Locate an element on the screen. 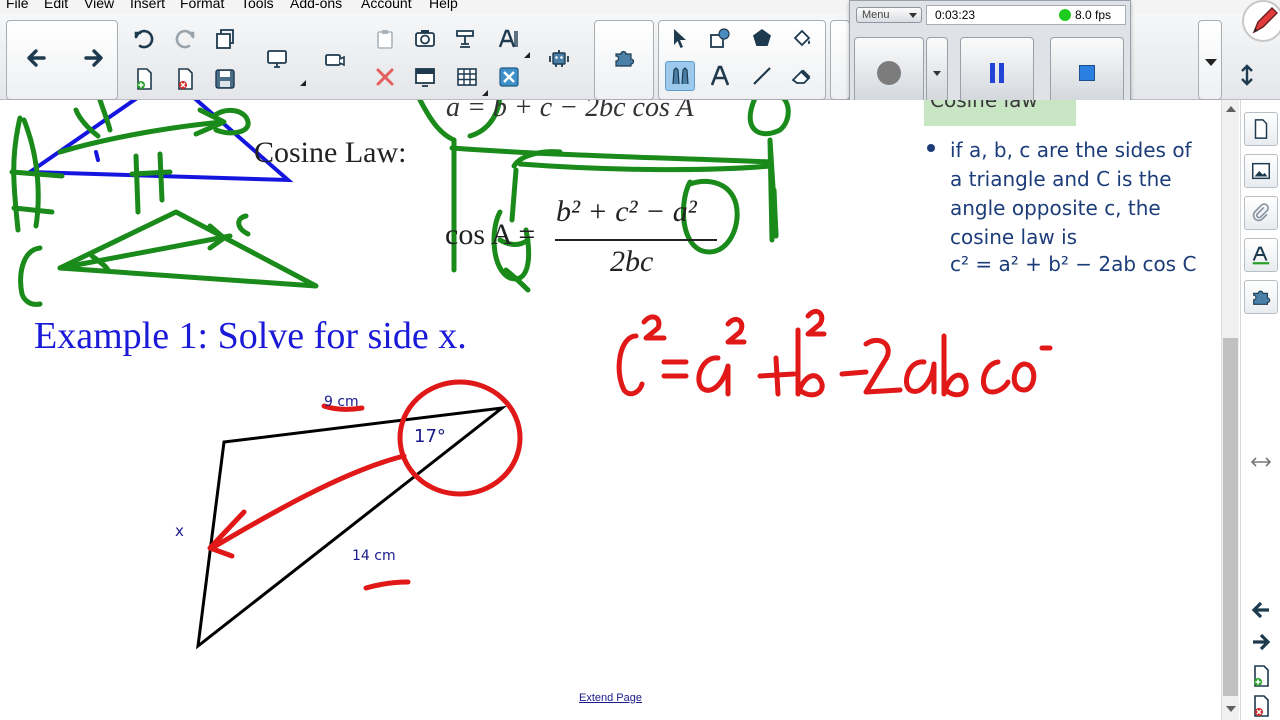 The height and width of the screenshot is (720, 1280). puzzle-icon is located at coordinates (1262, 297).